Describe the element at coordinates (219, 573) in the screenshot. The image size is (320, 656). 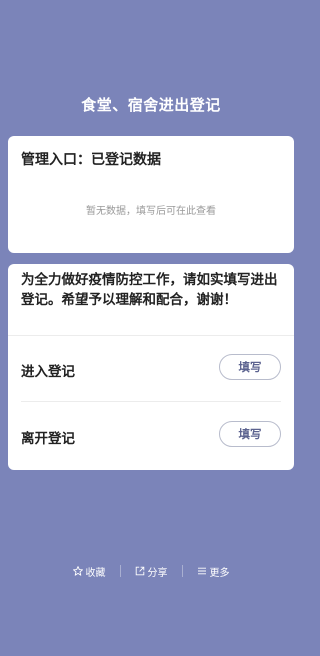
I see `more-label: 更多` at that location.